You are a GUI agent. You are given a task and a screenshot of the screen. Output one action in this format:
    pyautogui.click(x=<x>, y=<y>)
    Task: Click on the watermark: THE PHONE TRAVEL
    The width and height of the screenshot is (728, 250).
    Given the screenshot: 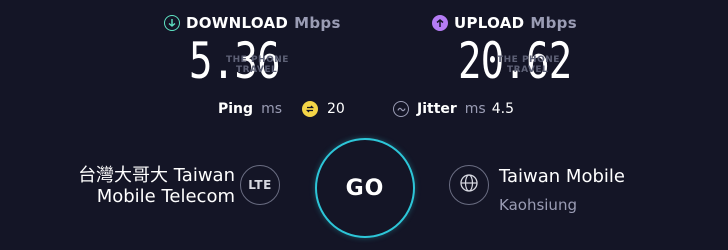 What is the action you would take?
    pyautogui.click(x=257, y=65)
    